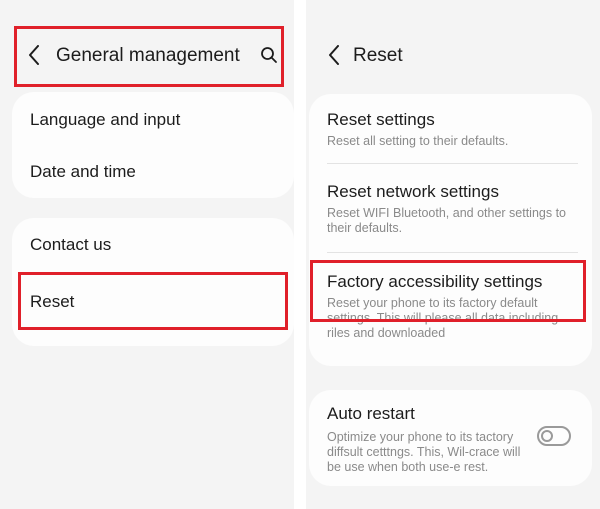  What do you see at coordinates (149, 56) in the screenshot?
I see `header-highlight-box` at bounding box center [149, 56].